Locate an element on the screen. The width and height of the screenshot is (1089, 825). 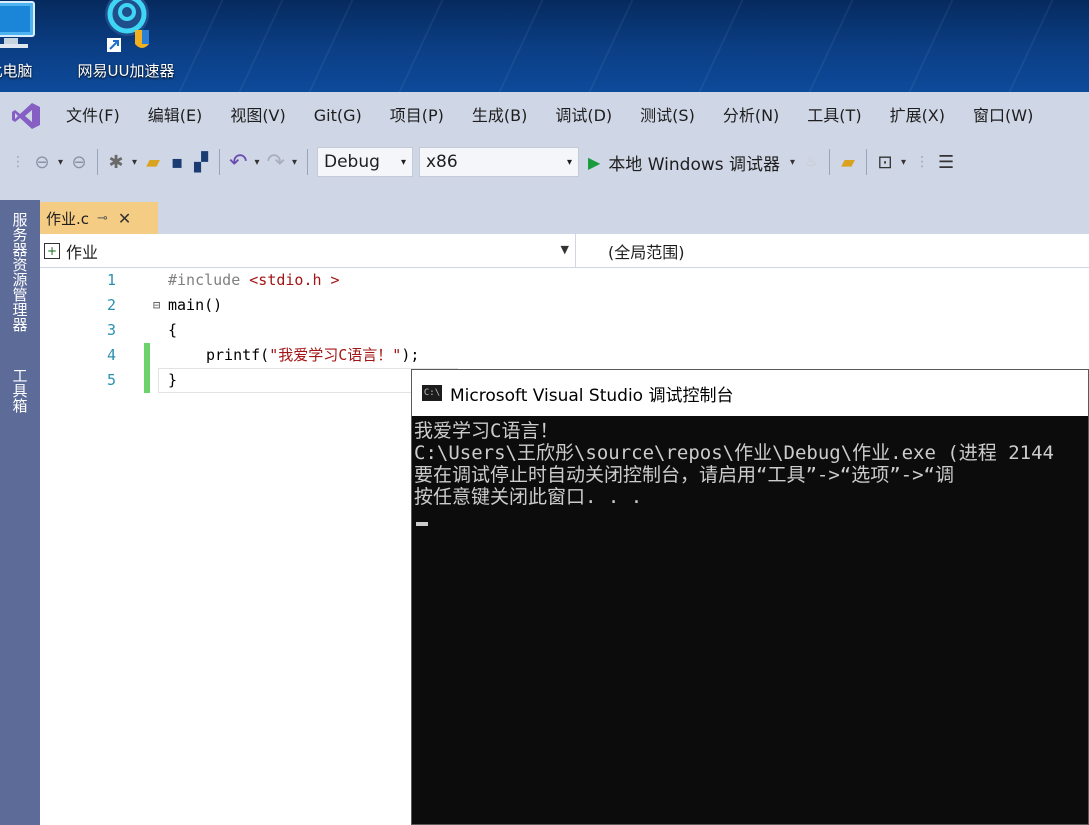
start-debugging-label: 本地 Windows 调试器 is located at coordinates (694, 164).